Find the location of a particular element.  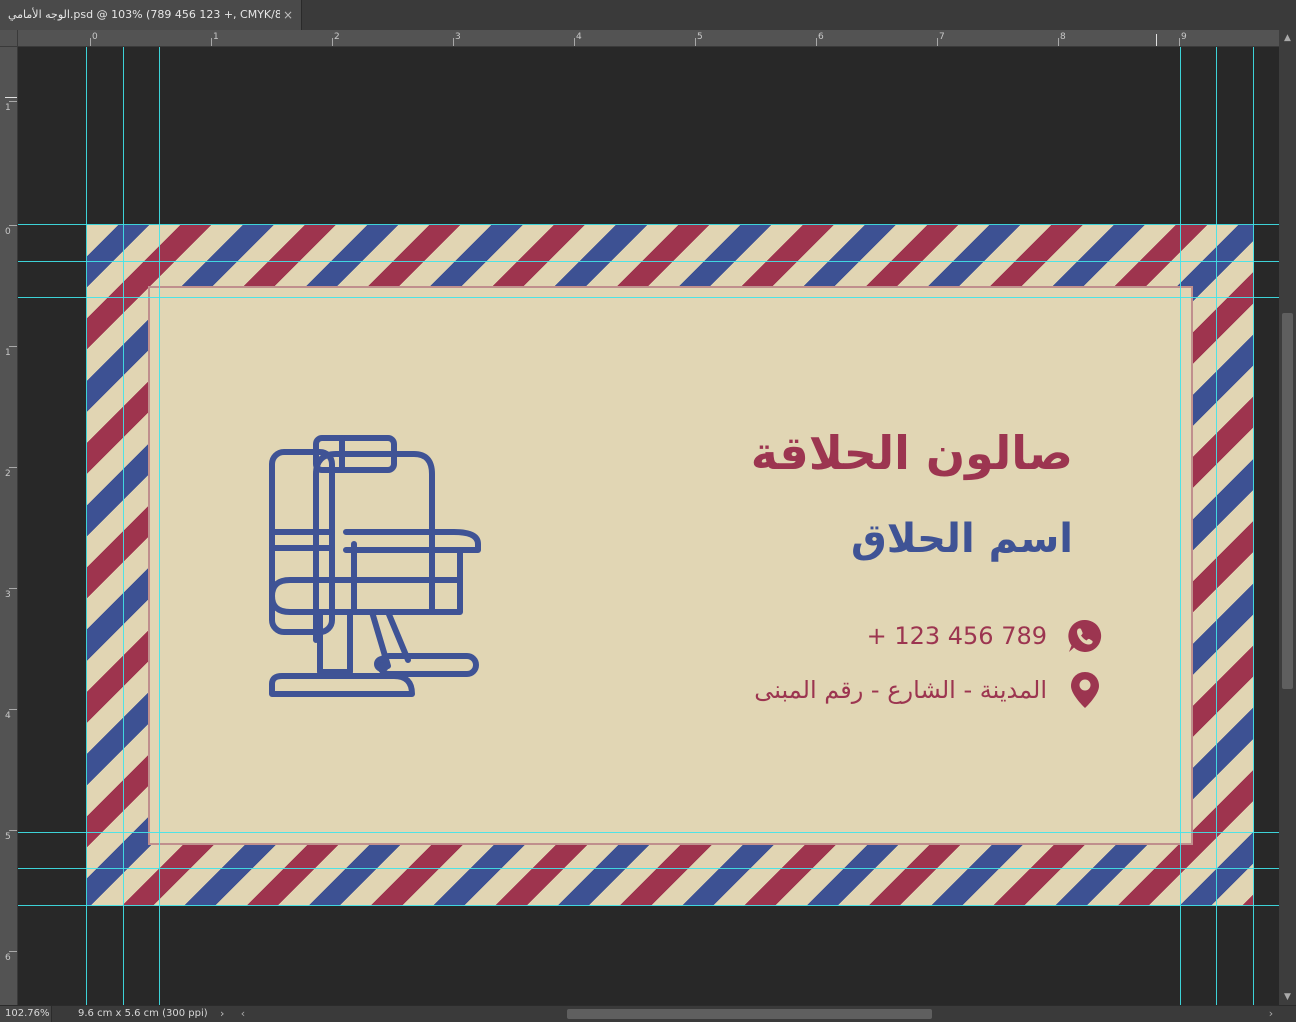

barber-chair-icon is located at coordinates (375, 566).